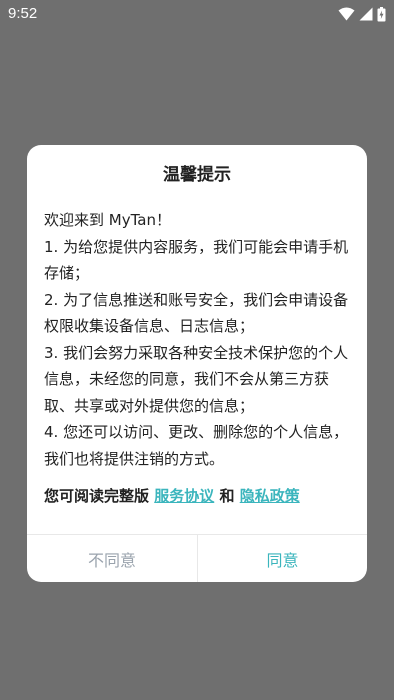  Describe the element at coordinates (381, 14) in the screenshot. I see `battery-charging-icon` at that location.